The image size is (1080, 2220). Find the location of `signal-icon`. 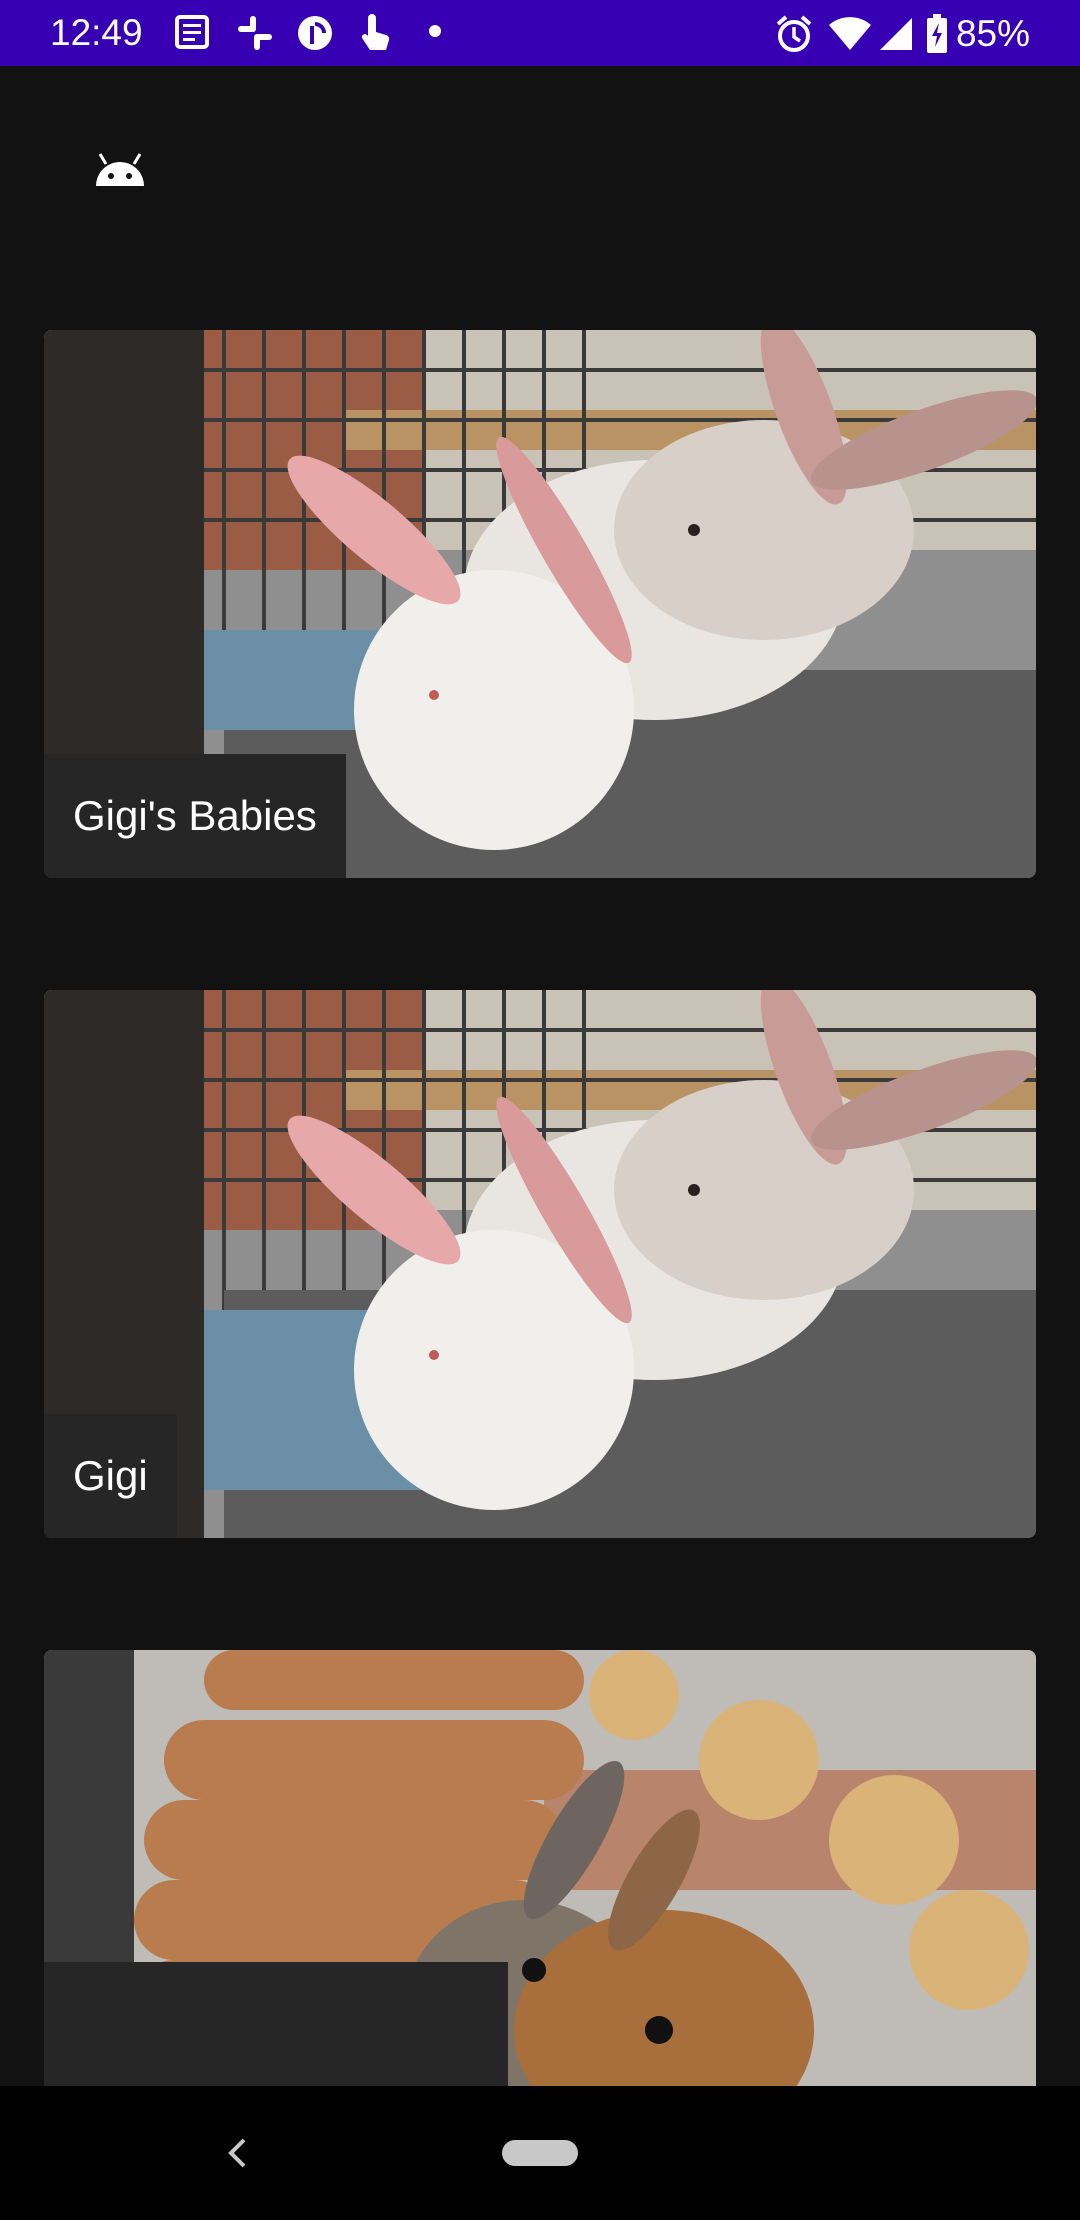

signal-icon is located at coordinates (895, 34).